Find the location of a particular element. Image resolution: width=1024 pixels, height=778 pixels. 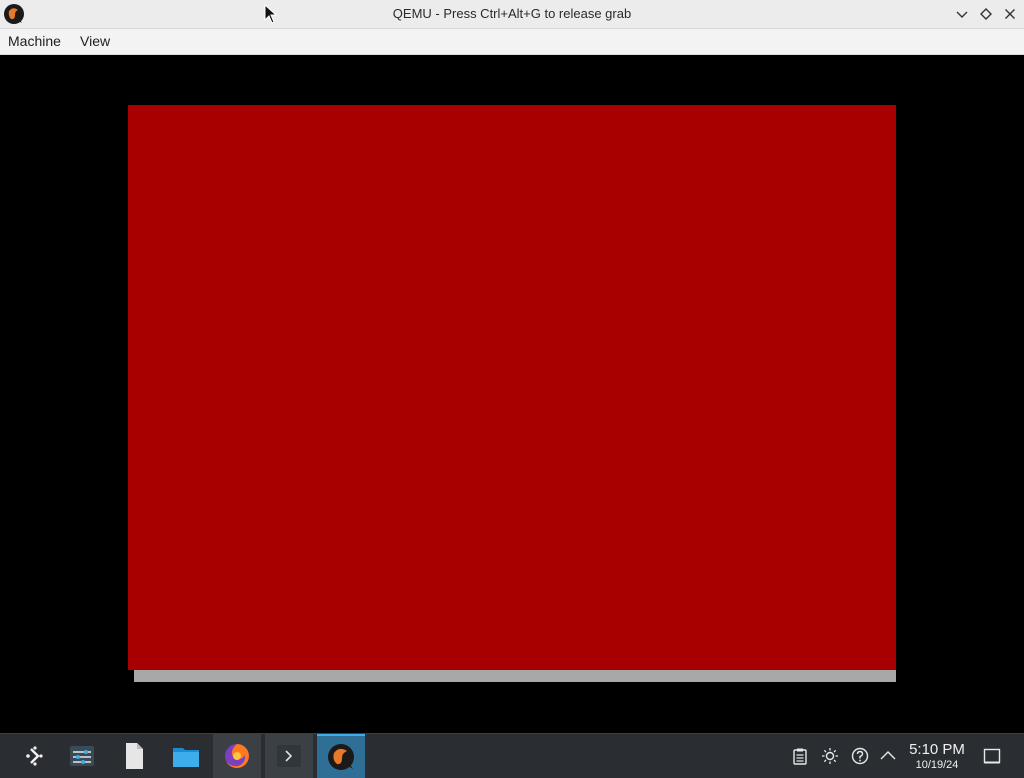

close-button is located at coordinates (1010, 14).